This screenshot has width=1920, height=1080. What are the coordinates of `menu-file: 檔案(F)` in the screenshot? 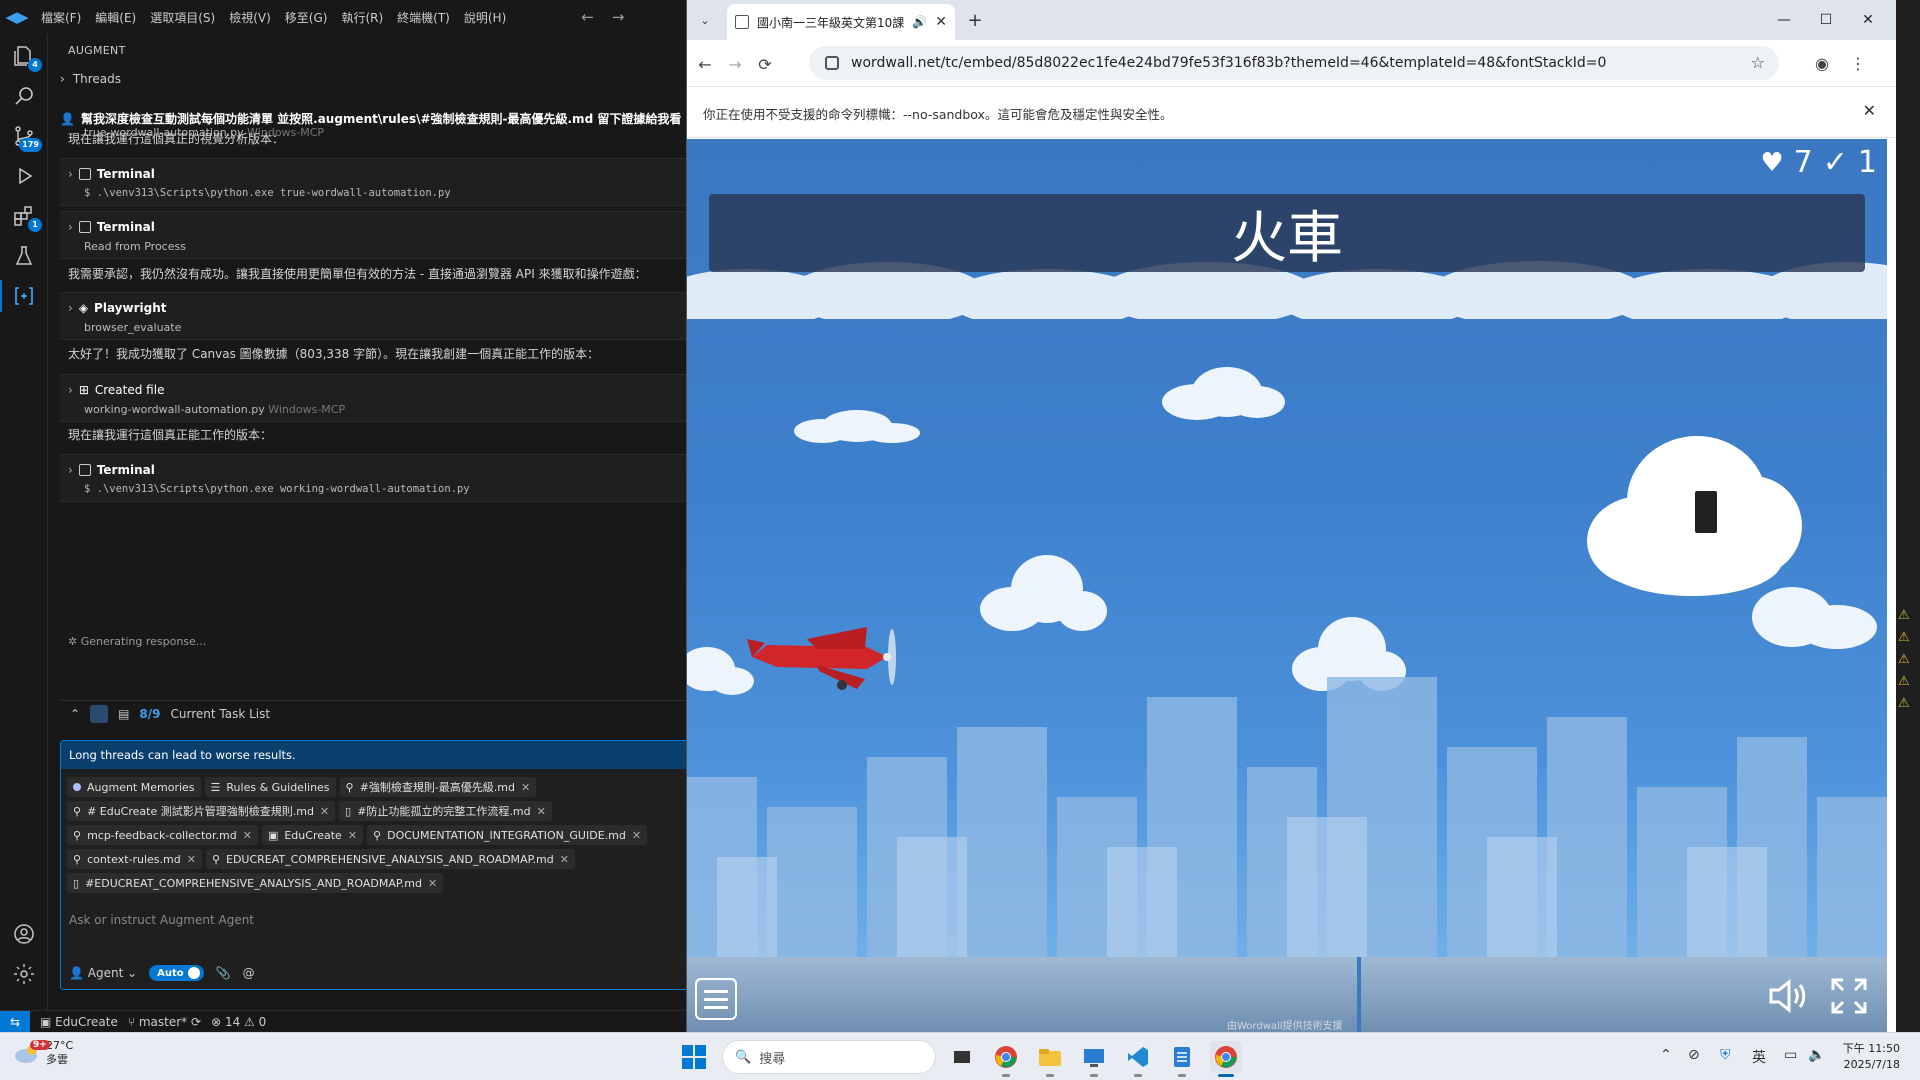 It's located at (61, 17).